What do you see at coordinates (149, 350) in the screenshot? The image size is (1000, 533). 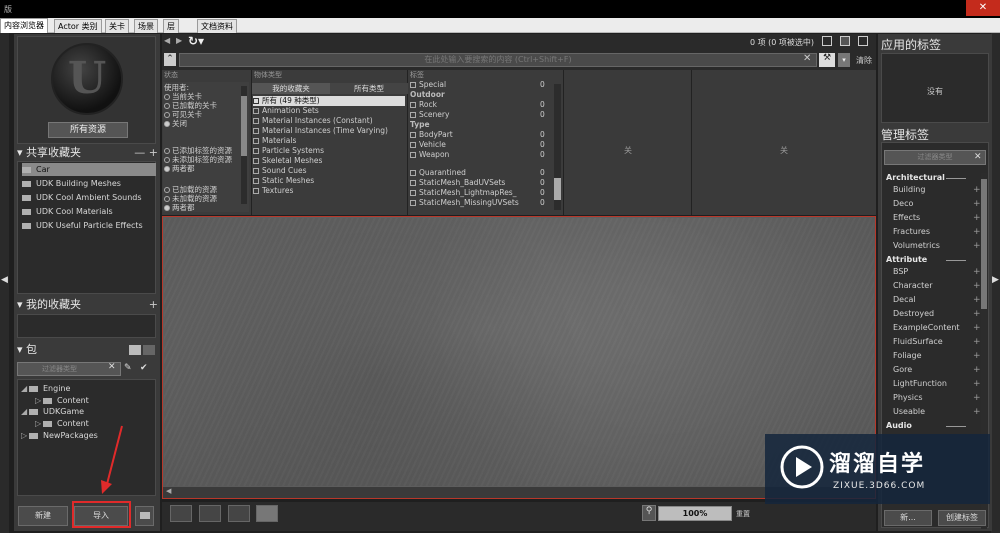 I see `tree-view-icon` at bounding box center [149, 350].